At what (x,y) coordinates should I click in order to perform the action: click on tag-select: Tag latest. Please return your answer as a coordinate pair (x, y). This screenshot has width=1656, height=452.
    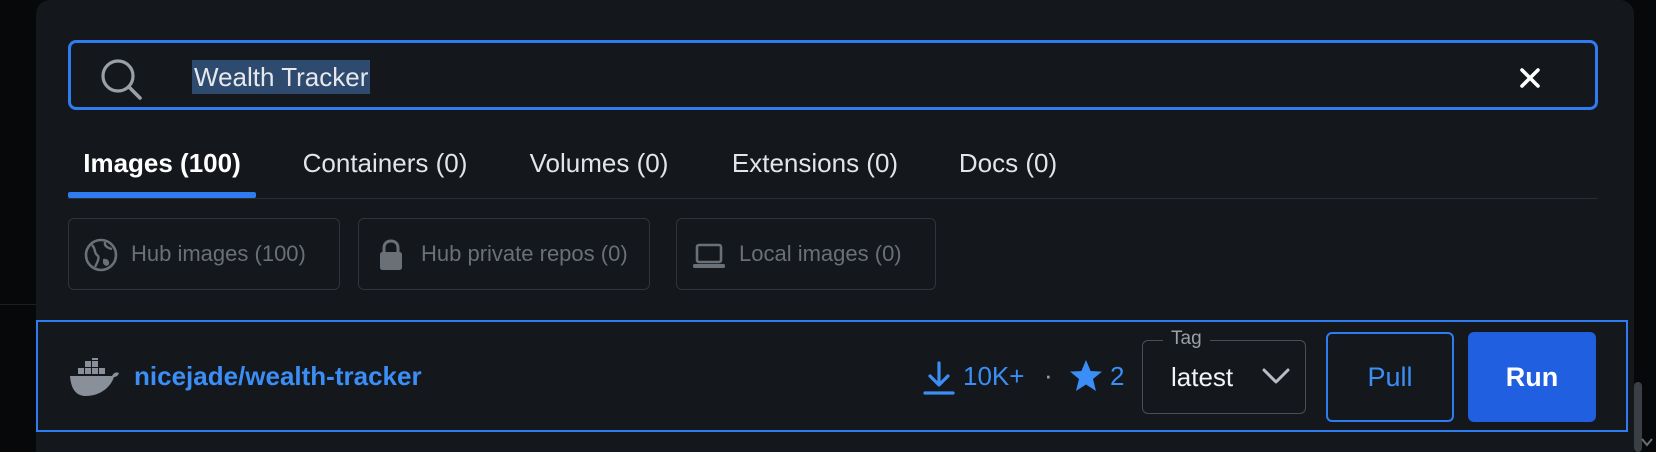
    Looking at the image, I should click on (1224, 370).